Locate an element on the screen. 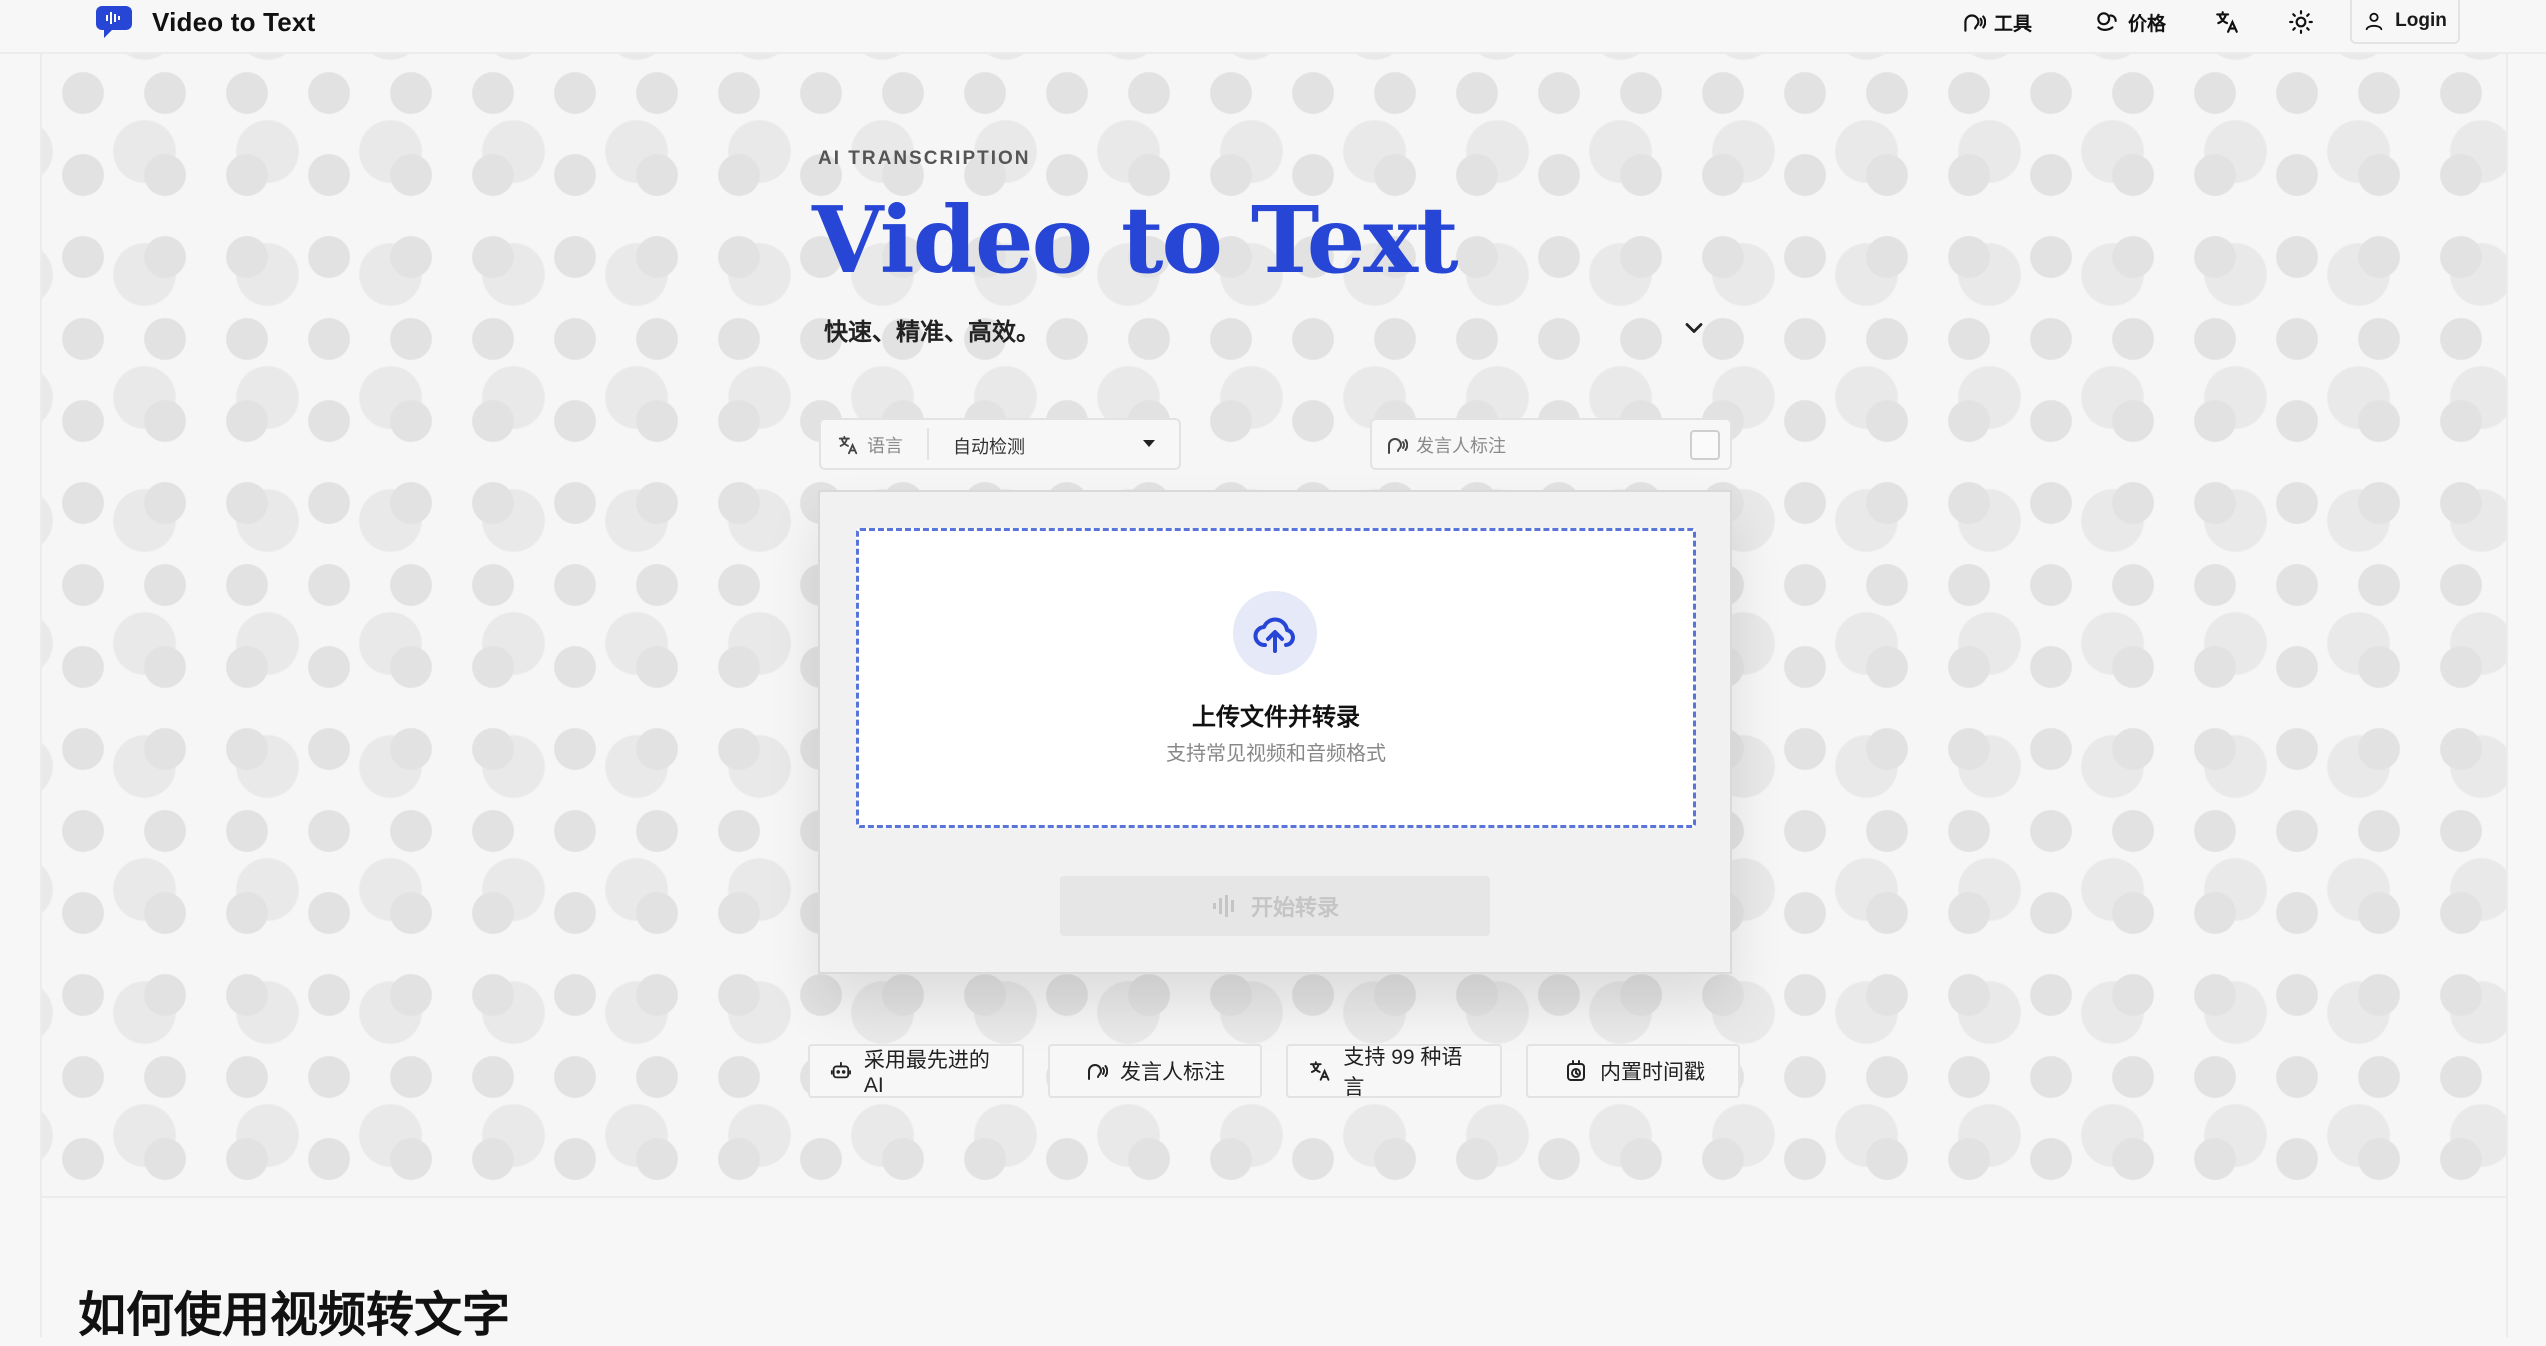 This screenshot has width=2546, height=1346. nav-tools: 工具 is located at coordinates (1996, 22).